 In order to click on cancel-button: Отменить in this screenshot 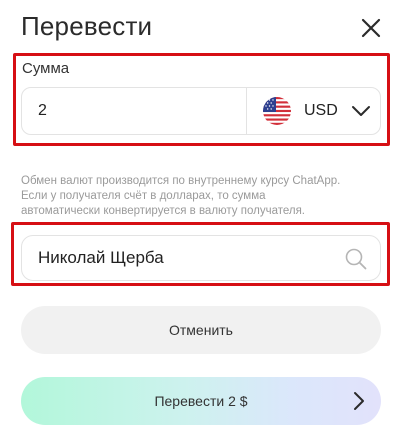, I will do `click(201, 330)`.